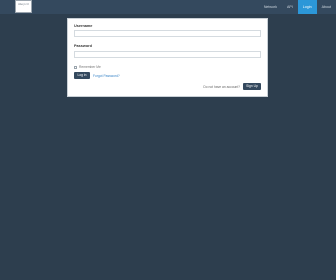 The height and width of the screenshot is (280, 336). What do you see at coordinates (252, 86) in the screenshot?
I see `signup-button: Sign Up` at bounding box center [252, 86].